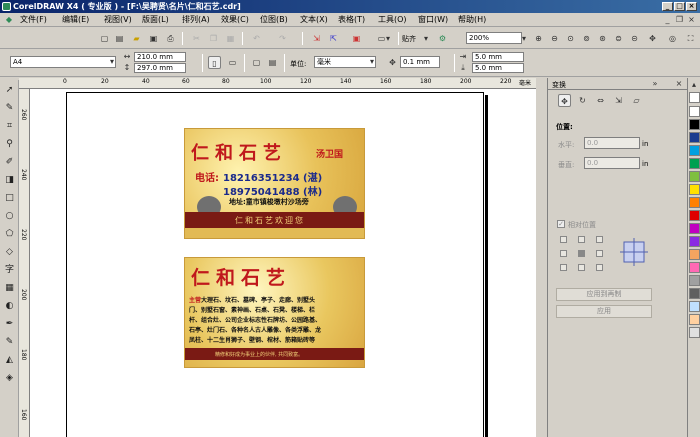  What do you see at coordinates (256, 62) in the screenshot?
I see `all-pages-icon: ▢` at bounding box center [256, 62].